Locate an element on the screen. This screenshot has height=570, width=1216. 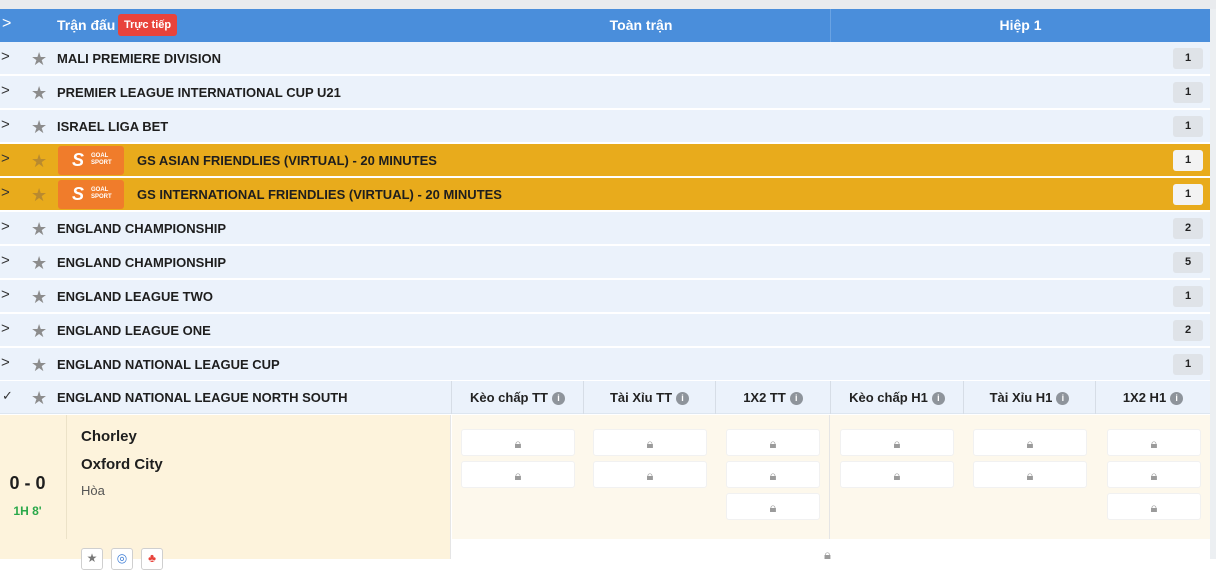
favorite-star-icon: ★ is located at coordinates (92, 559).